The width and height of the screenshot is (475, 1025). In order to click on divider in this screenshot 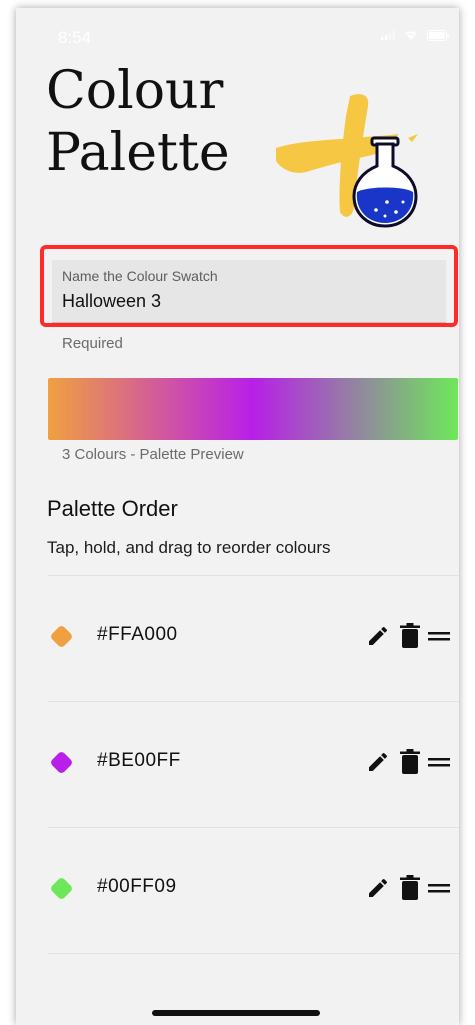, I will do `click(253, 953)`.